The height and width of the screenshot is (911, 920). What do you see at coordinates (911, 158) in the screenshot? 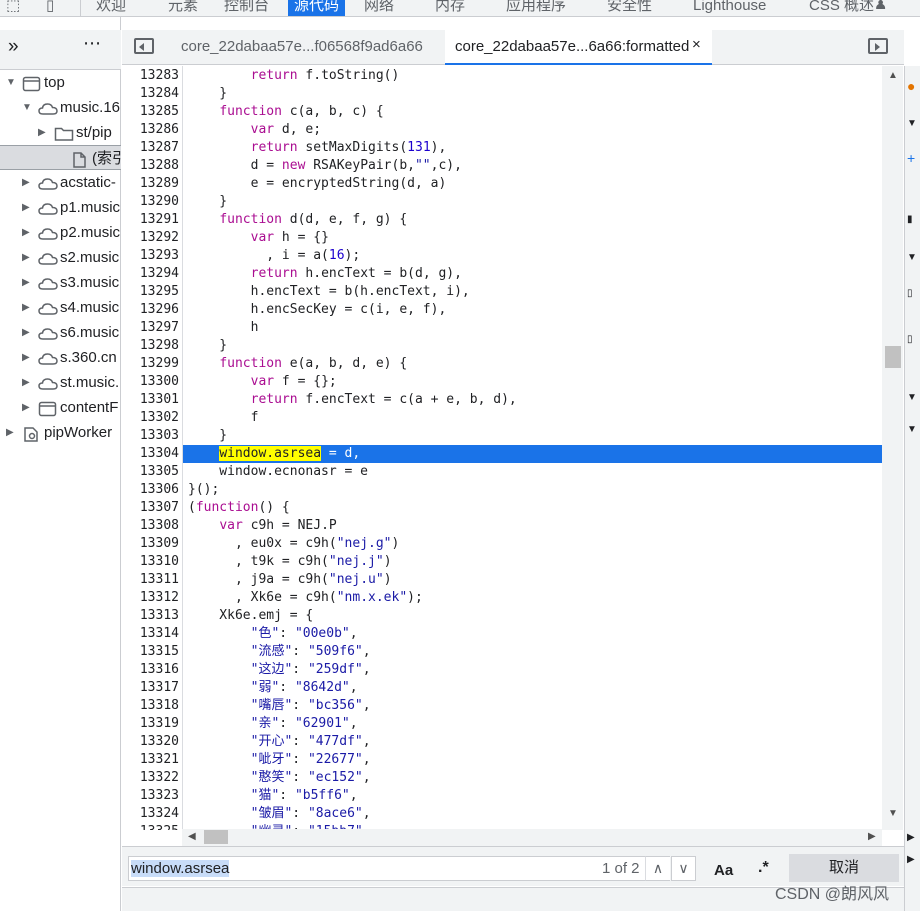
I see `add-watch-icon: +` at bounding box center [911, 158].